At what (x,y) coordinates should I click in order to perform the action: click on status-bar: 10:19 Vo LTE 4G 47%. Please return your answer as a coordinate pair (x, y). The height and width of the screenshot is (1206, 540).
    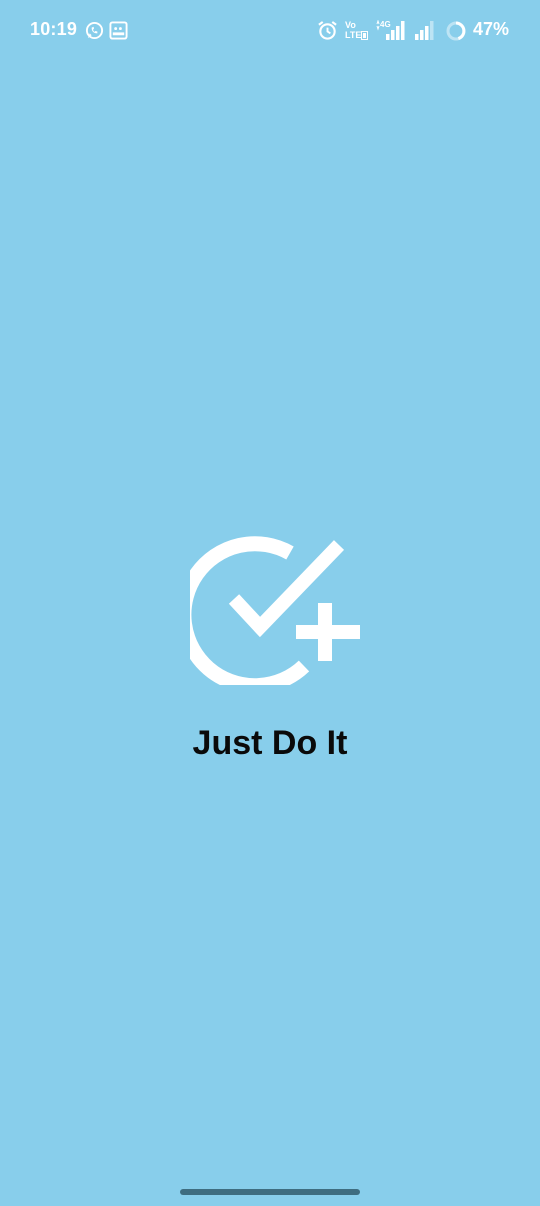
    Looking at the image, I should click on (270, 31).